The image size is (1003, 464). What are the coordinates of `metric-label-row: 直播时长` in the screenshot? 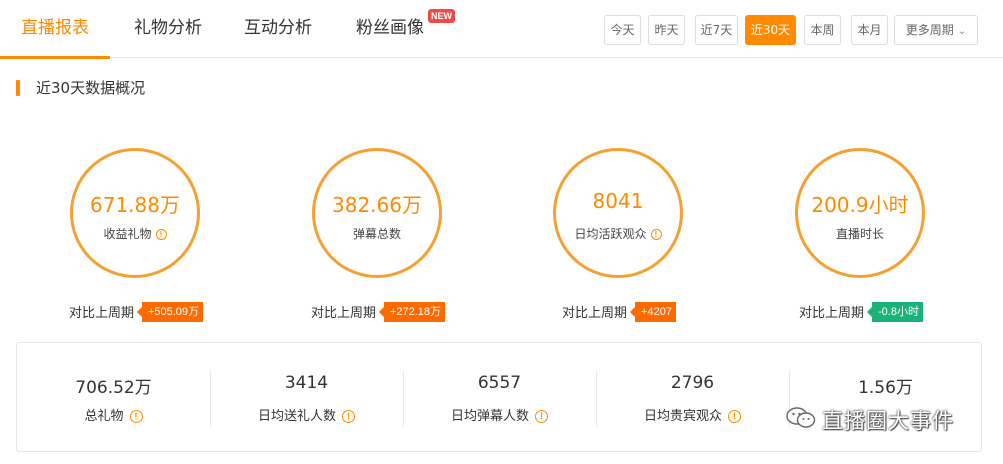 It's located at (860, 233).